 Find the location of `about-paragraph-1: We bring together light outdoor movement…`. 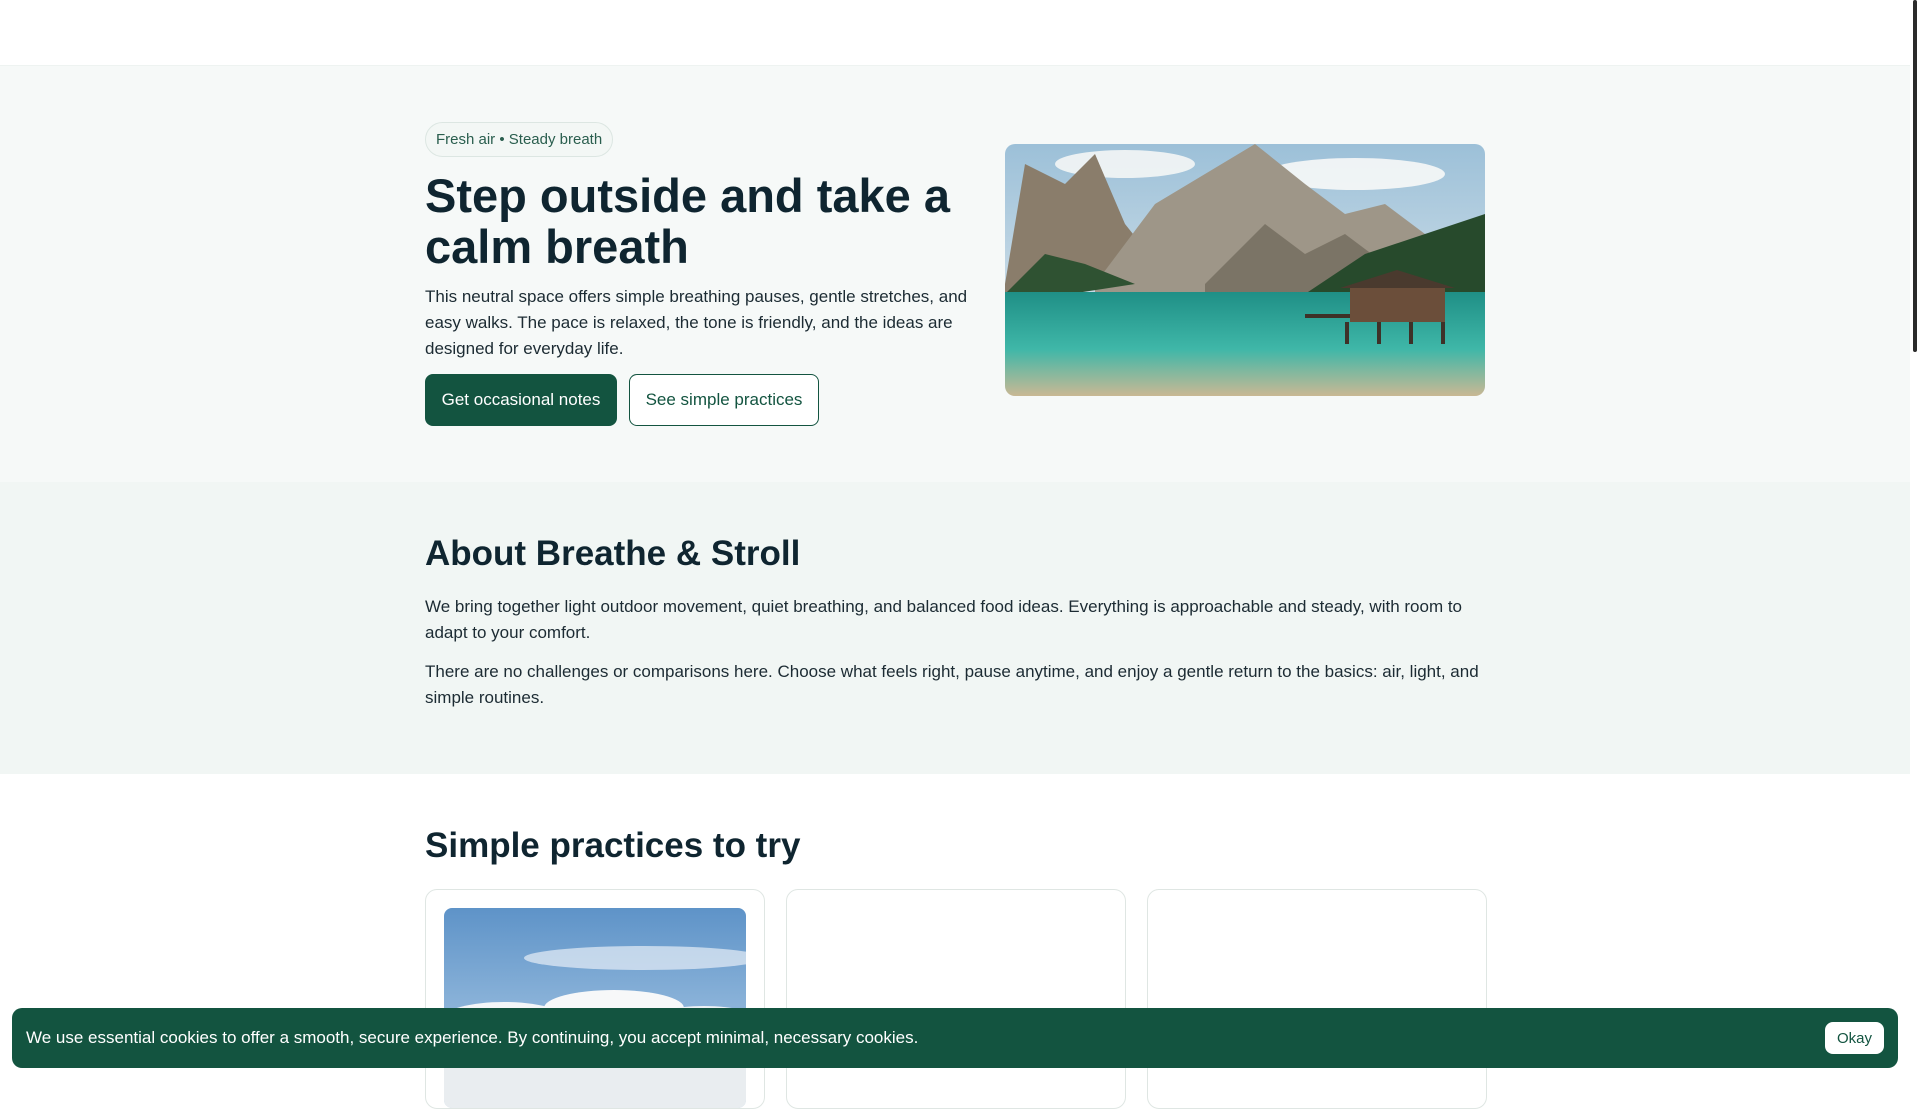

about-paragraph-1: We bring together light outdoor movement… is located at coordinates (944, 619).